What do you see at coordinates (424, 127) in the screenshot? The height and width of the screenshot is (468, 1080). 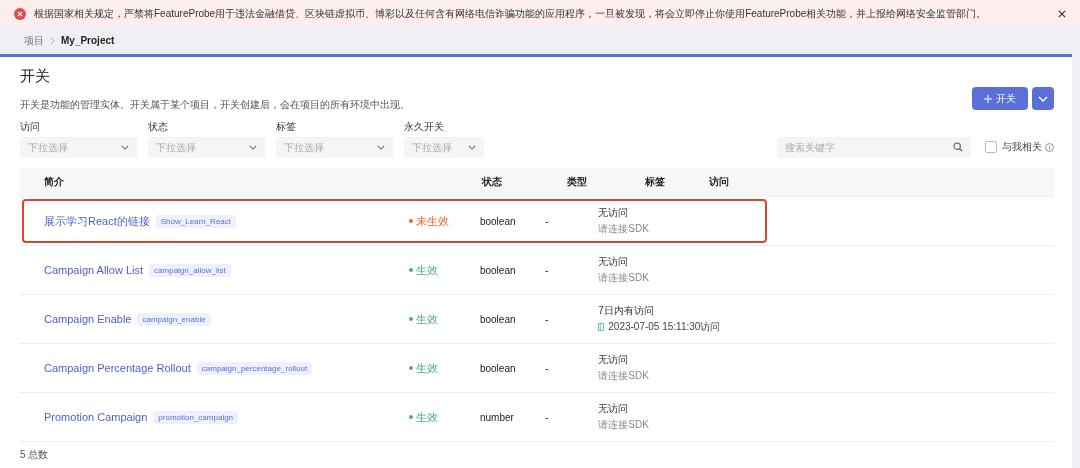 I see `filter-label: 永久开关` at bounding box center [424, 127].